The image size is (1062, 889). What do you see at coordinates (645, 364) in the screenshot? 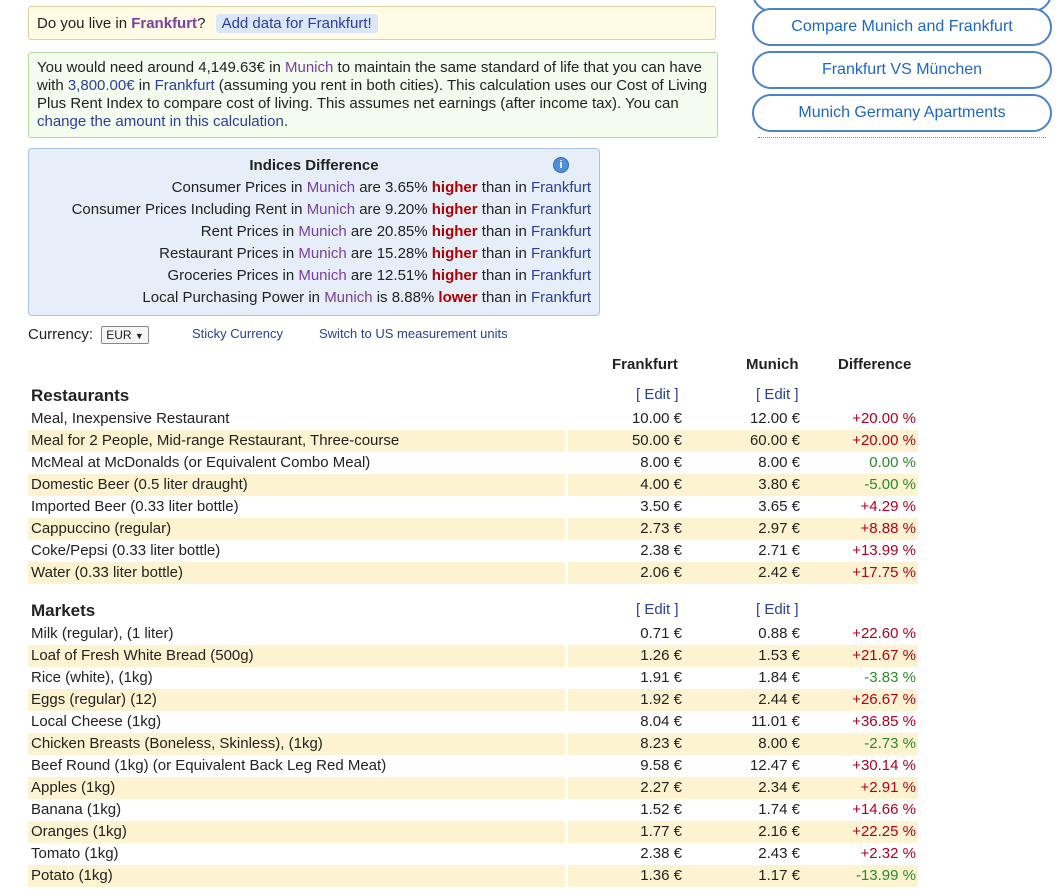
I see `column-header-city-a: Frankfurt` at bounding box center [645, 364].